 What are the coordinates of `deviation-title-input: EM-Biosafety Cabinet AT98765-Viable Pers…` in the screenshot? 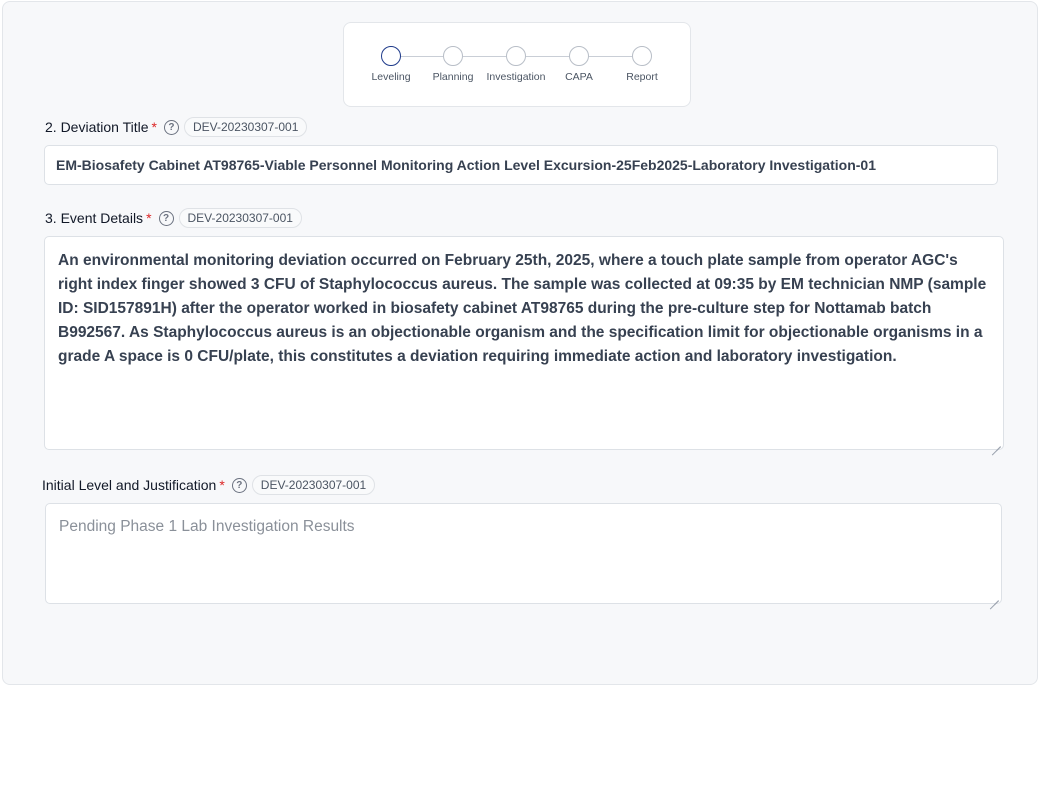 It's located at (521, 165).